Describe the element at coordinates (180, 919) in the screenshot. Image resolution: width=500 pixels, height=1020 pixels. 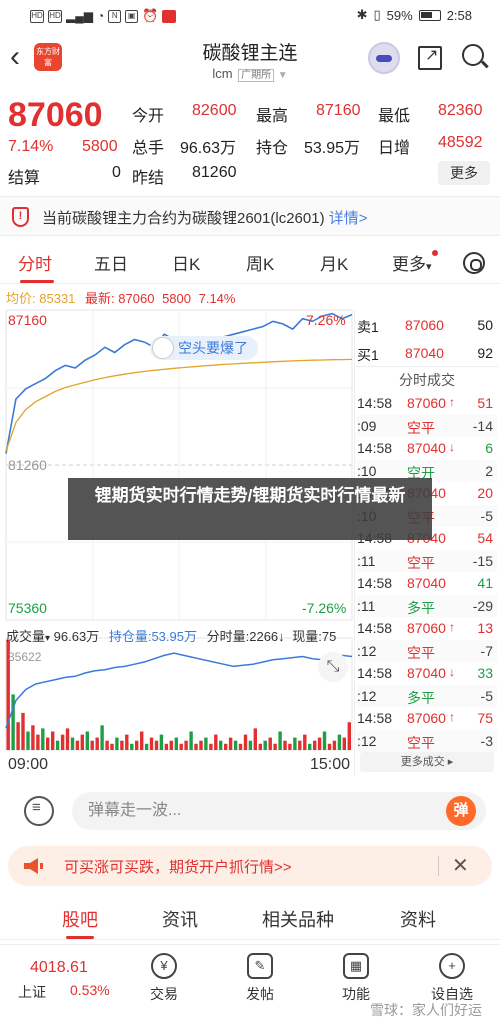
I see `tab-news: 资讯` at that location.